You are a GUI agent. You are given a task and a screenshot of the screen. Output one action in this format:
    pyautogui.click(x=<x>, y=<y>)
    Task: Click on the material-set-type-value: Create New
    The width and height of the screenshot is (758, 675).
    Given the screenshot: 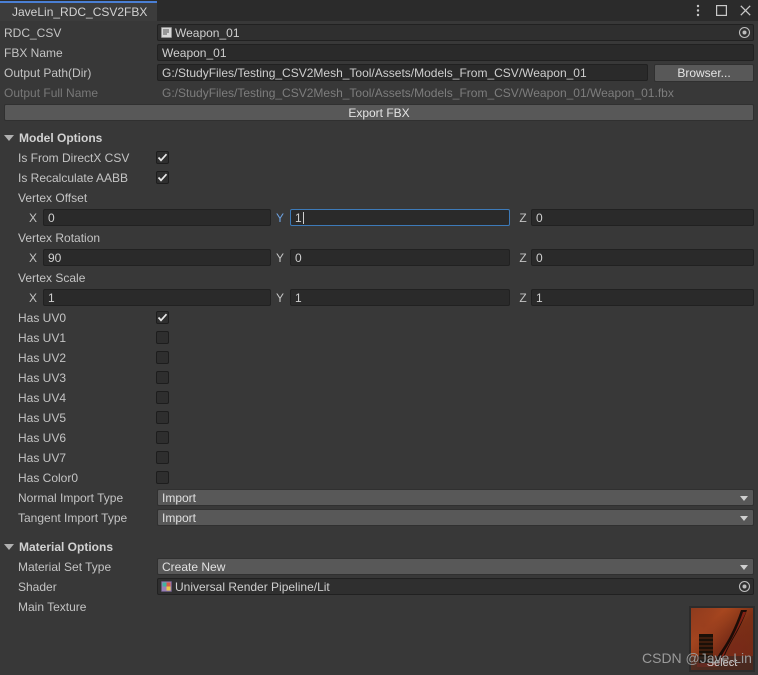 What is the action you would take?
    pyautogui.click(x=194, y=566)
    